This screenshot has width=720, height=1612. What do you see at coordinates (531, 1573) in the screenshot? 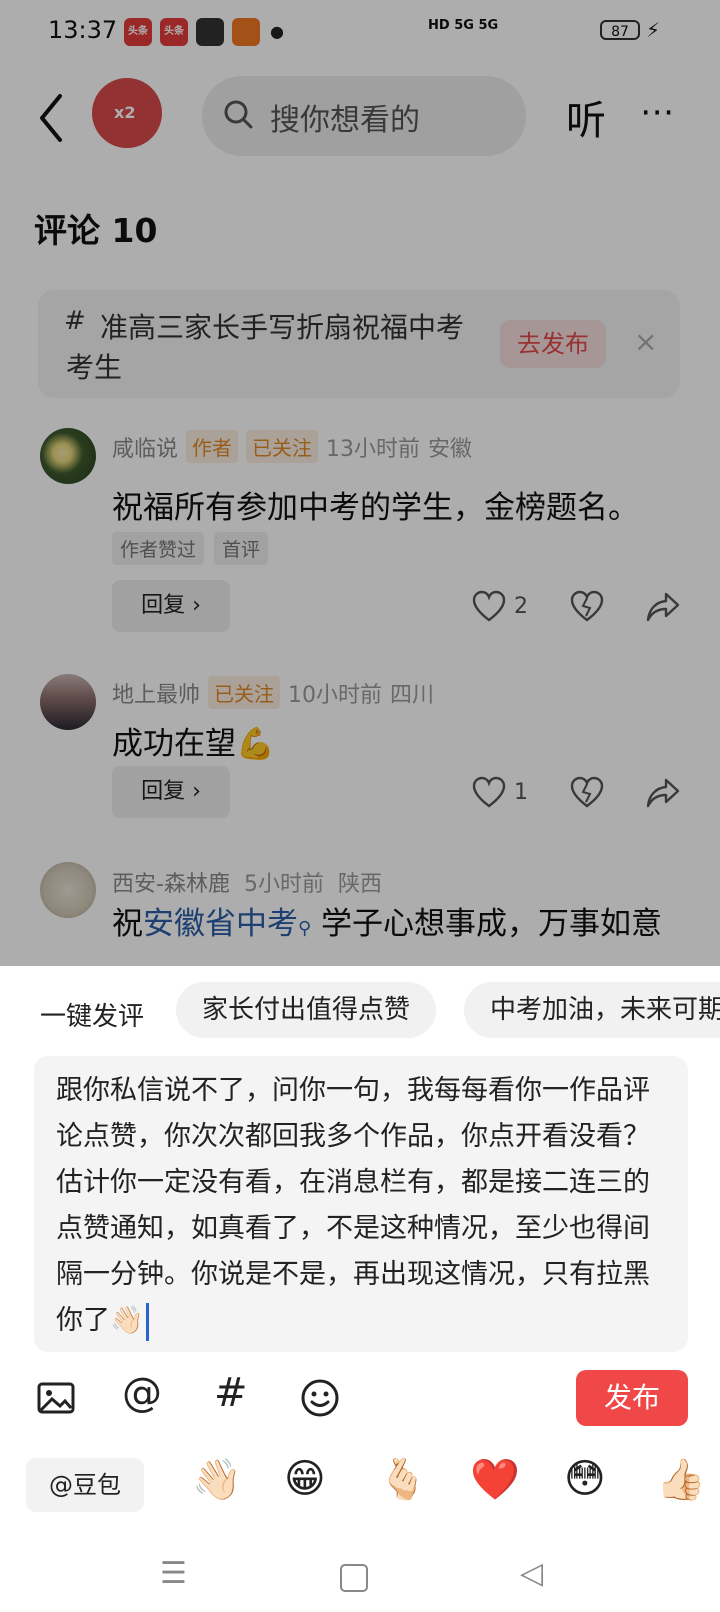
I see `nav-back-icon: ◁` at bounding box center [531, 1573].